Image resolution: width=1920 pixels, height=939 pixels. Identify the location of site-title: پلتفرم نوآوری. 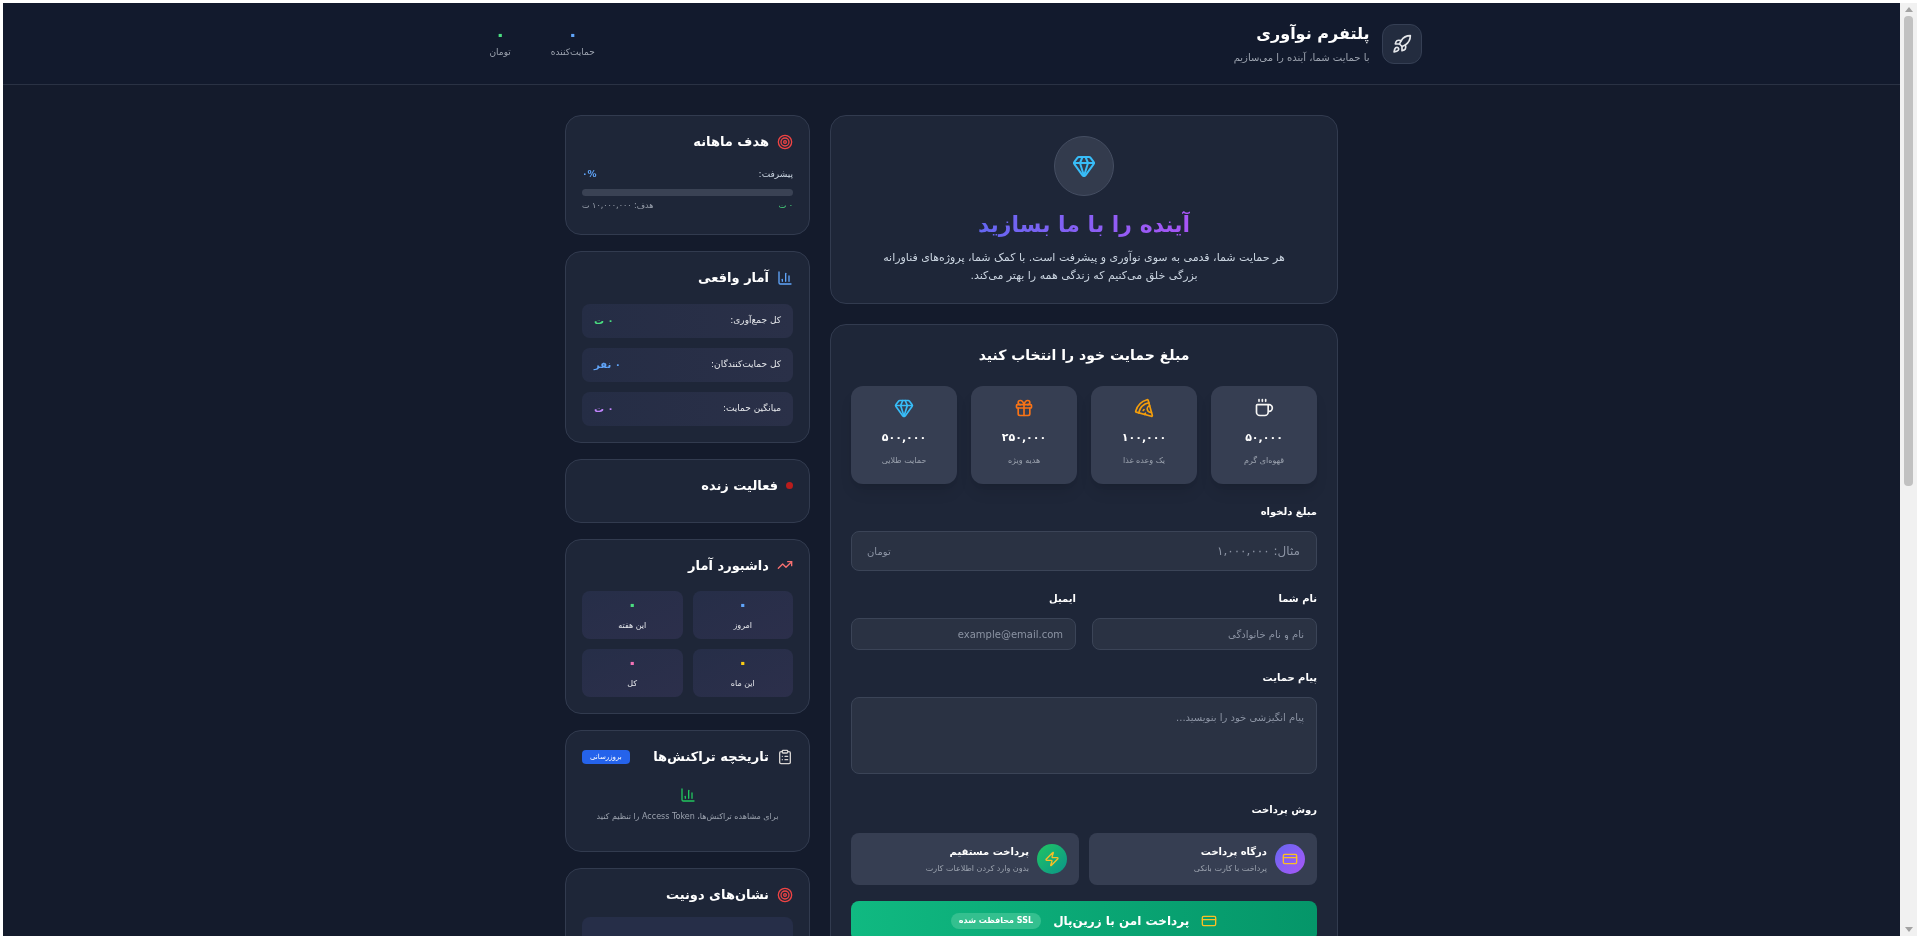
(1312, 34).